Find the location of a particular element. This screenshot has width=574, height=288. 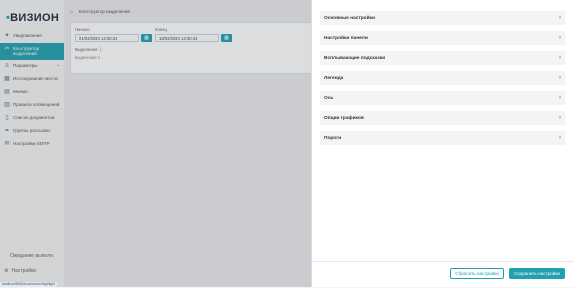

drawer-footer: Сбросить настройки Сохранить настройки is located at coordinates (443, 274).